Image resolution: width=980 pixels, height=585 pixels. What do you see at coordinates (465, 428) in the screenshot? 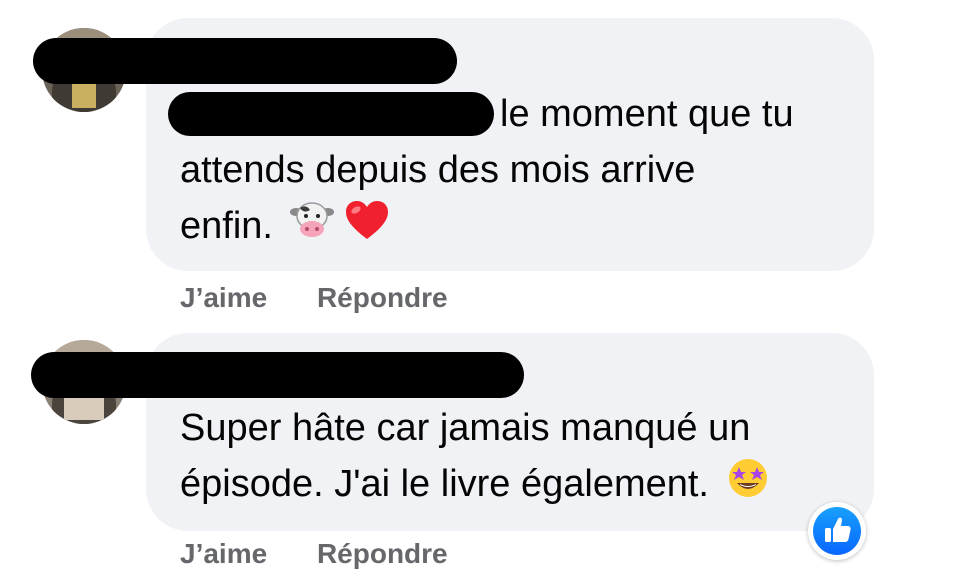
I see `comment-text-line: Super hâte car jamais manqué un` at bounding box center [465, 428].